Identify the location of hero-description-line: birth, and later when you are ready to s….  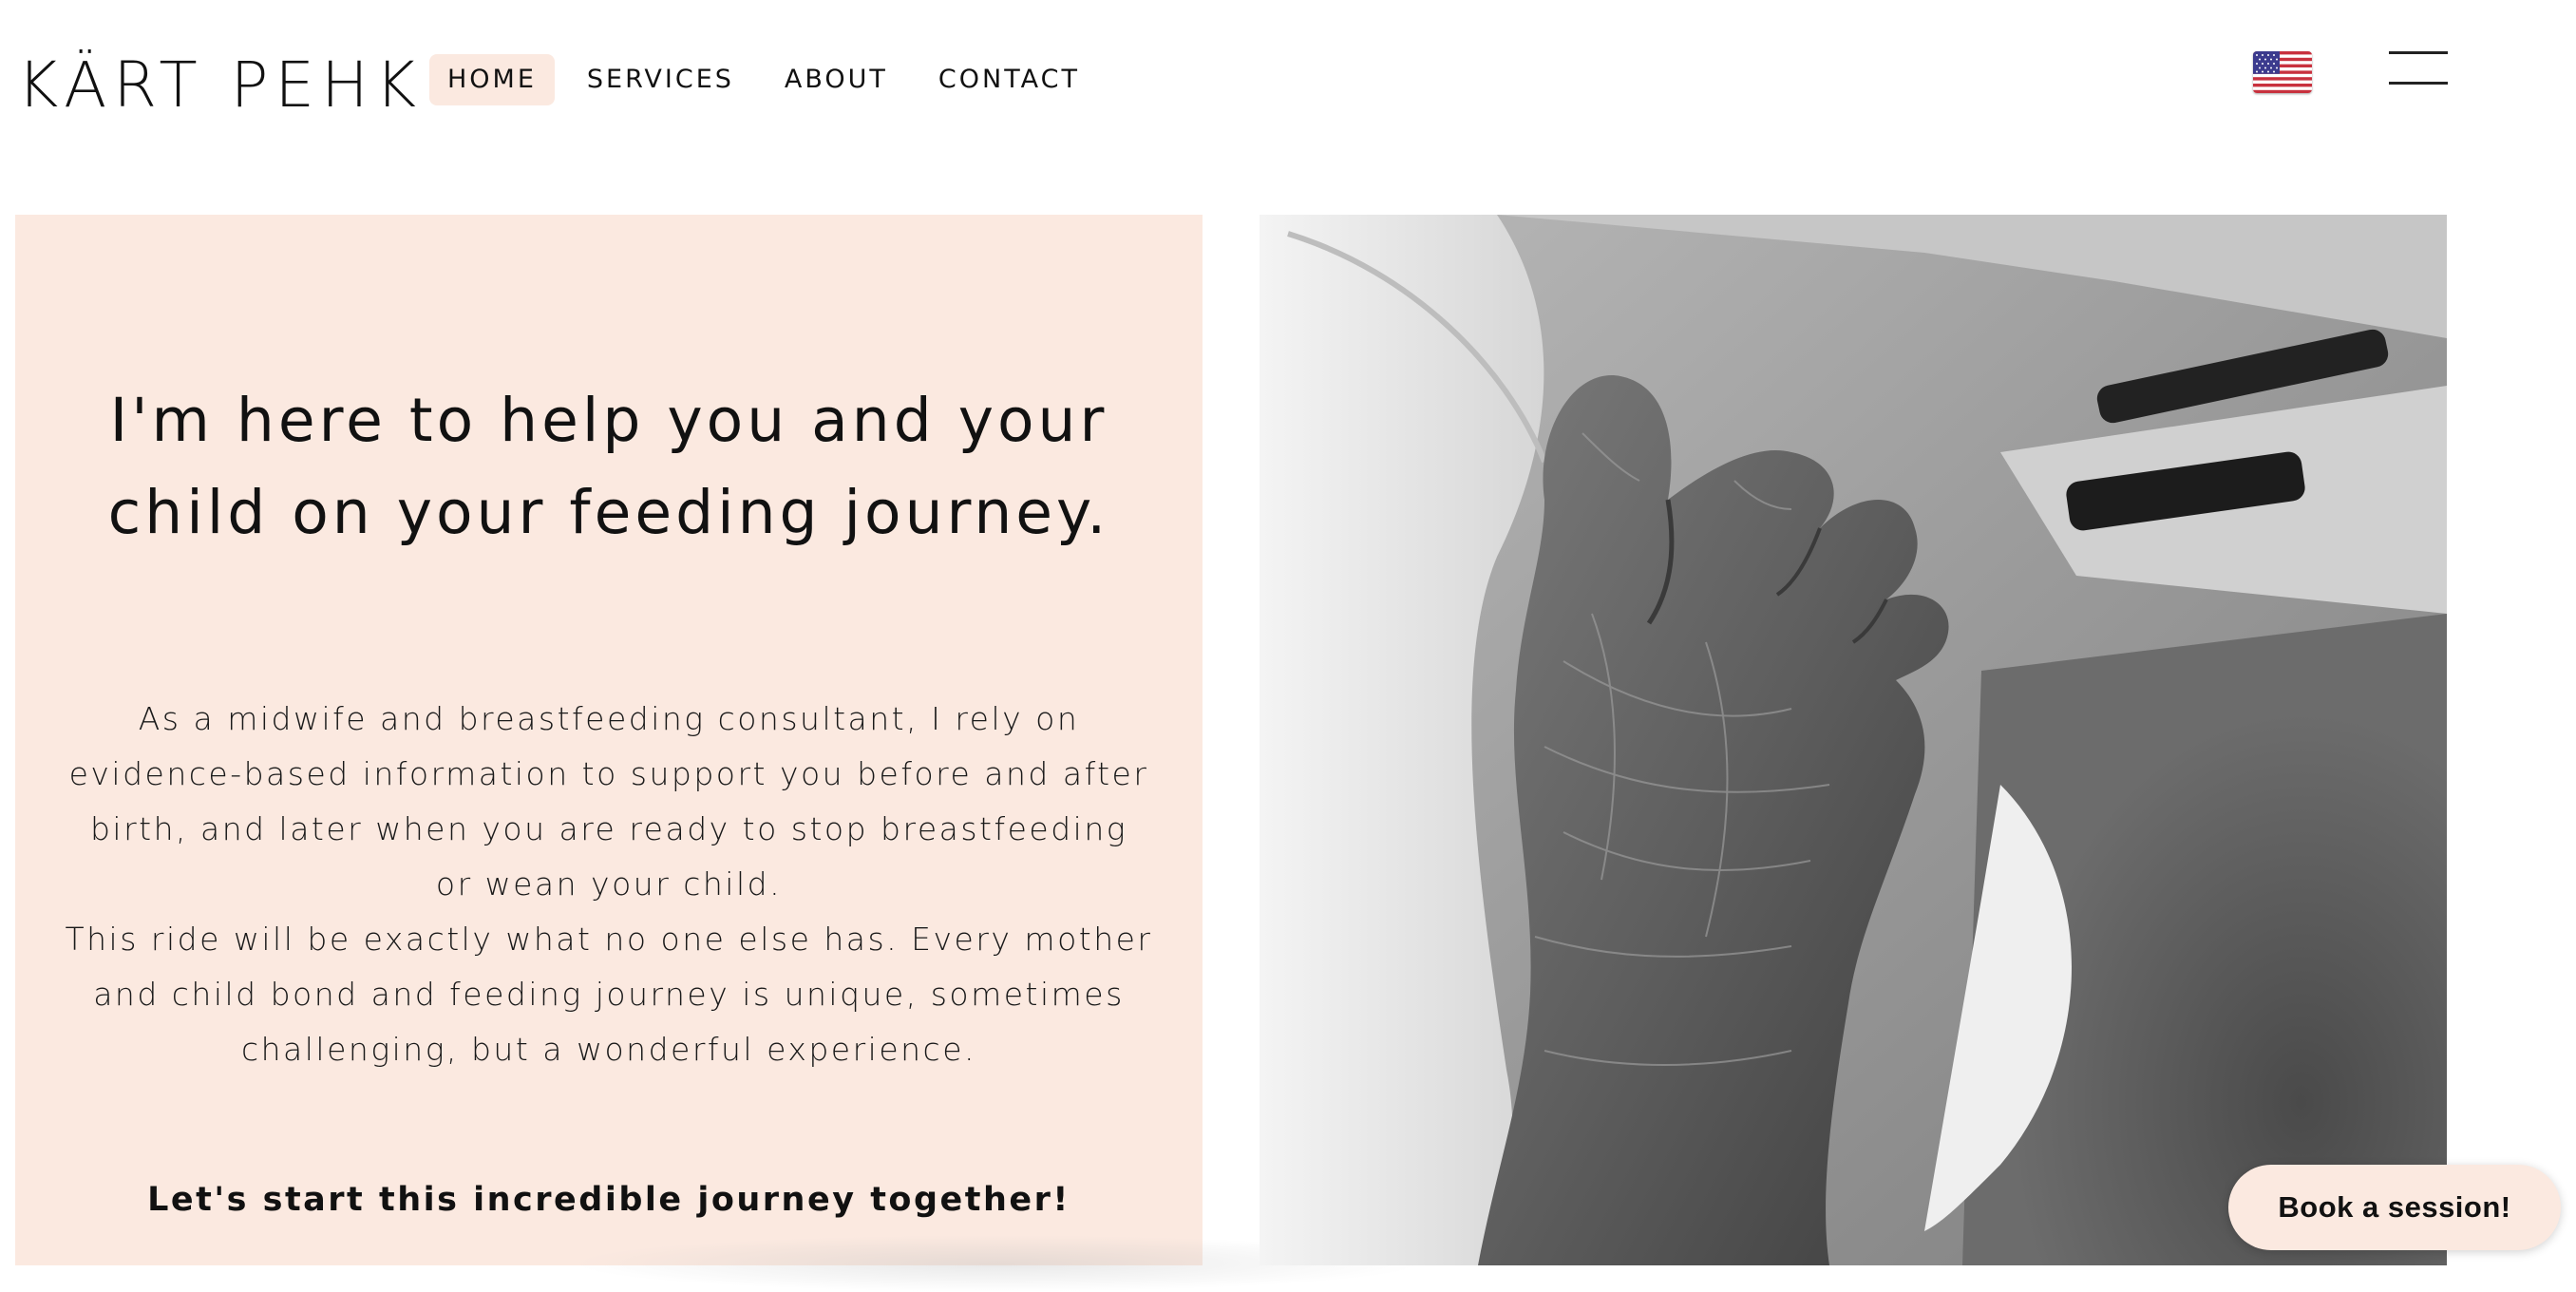
(608, 828).